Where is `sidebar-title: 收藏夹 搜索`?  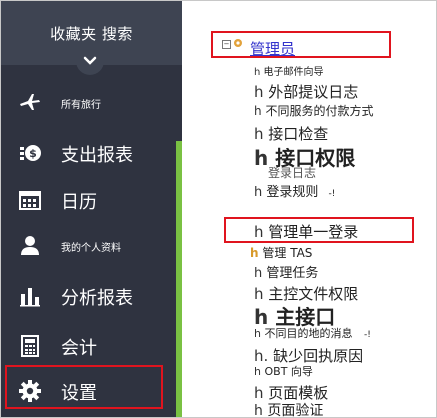
sidebar-title: 收藏夹 搜索 is located at coordinates (91, 33).